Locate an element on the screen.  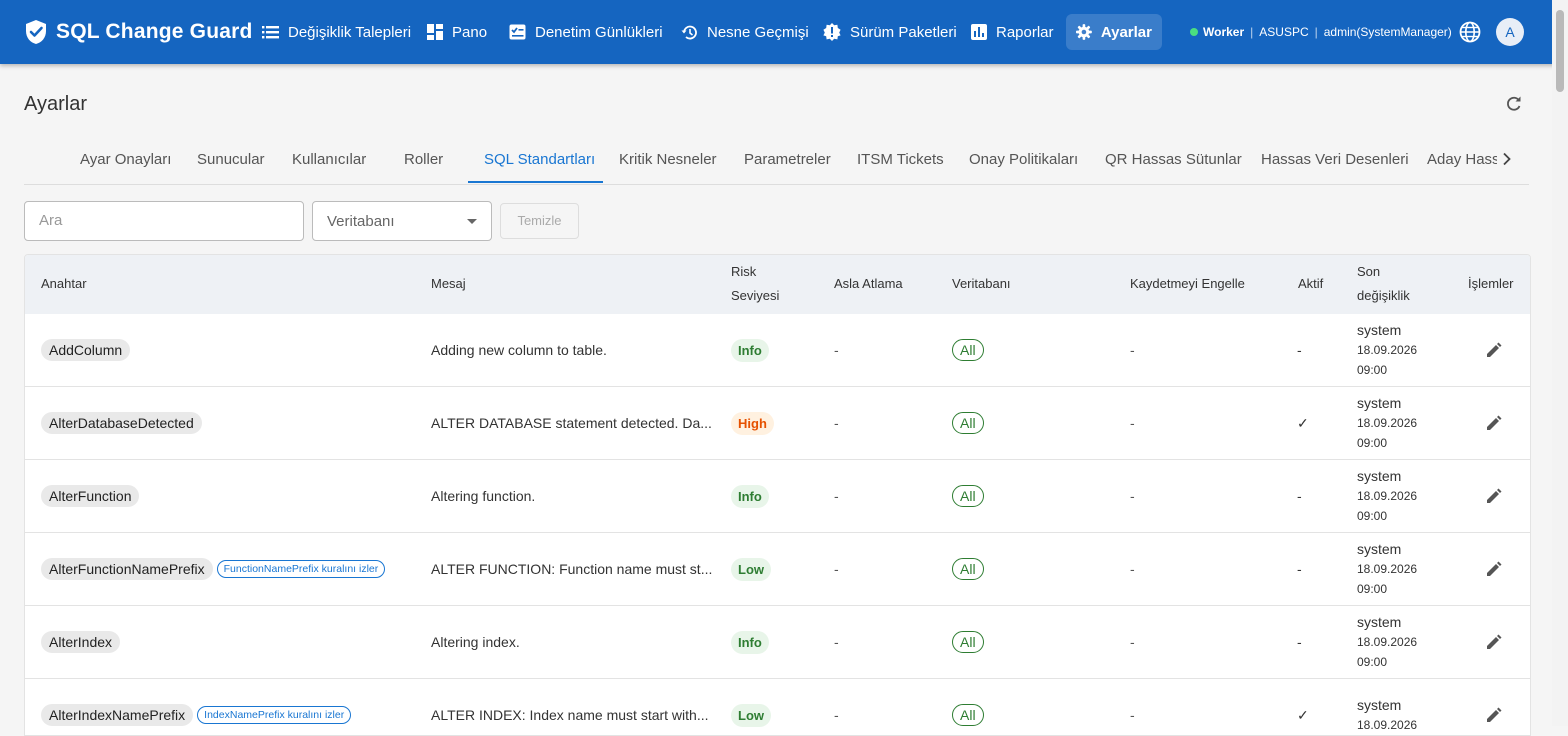
refresh-button is located at coordinates (1513, 106).